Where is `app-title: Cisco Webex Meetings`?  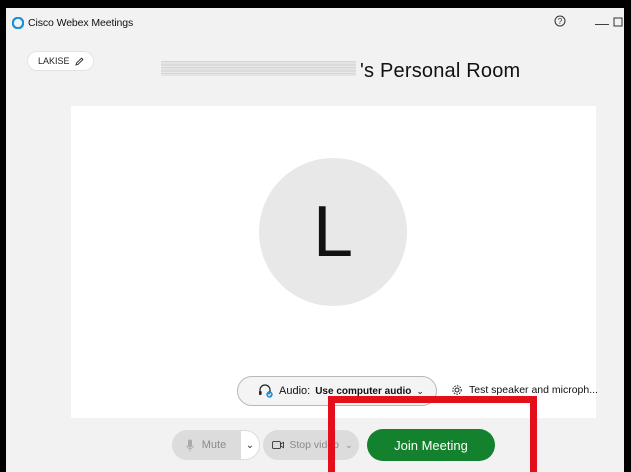
app-title: Cisco Webex Meetings is located at coordinates (81, 23).